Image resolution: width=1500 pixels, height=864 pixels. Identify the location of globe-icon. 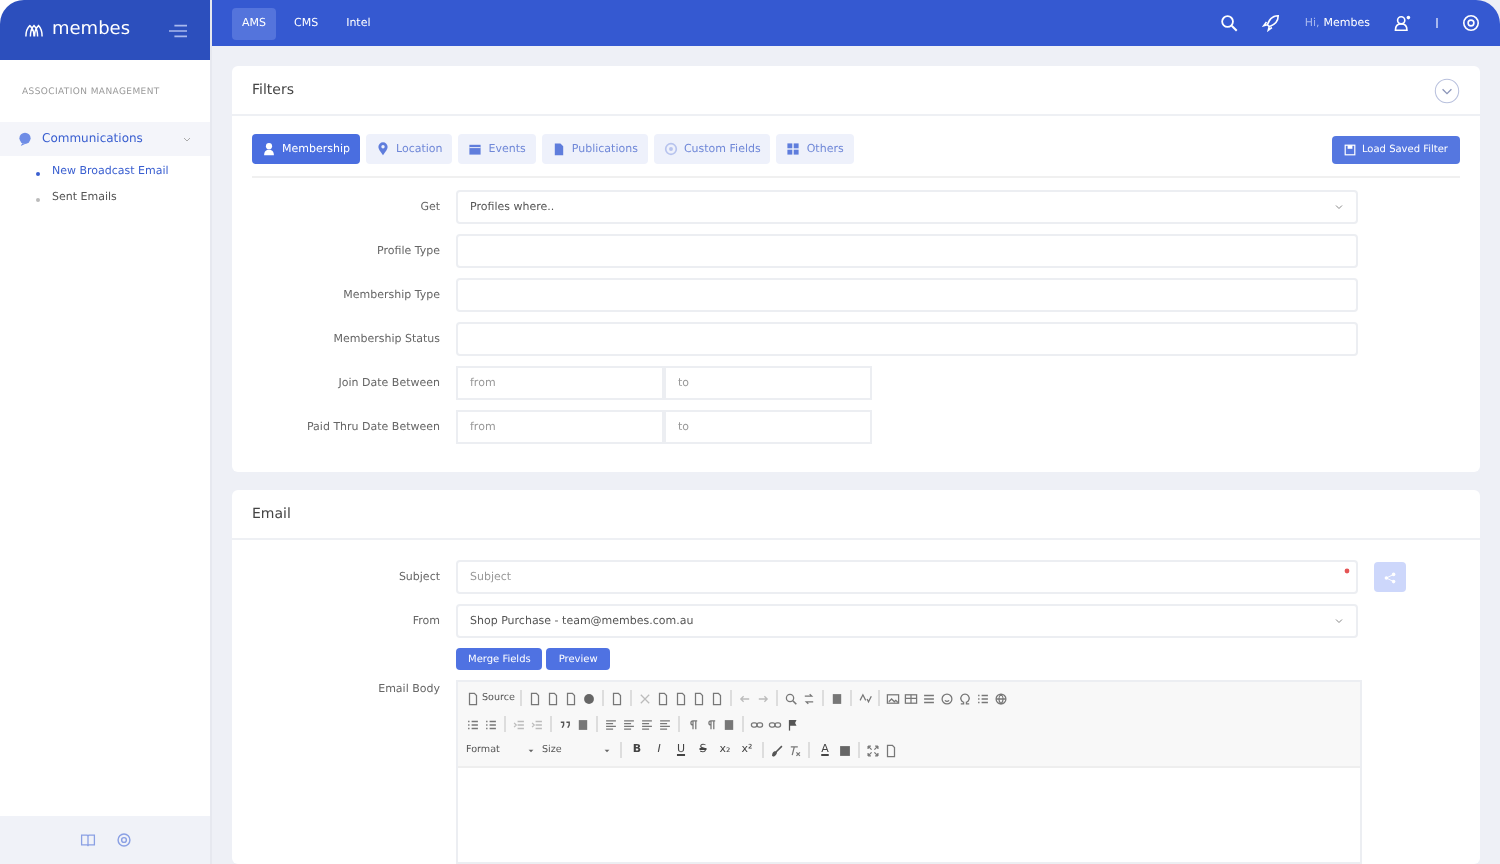
(1001, 698).